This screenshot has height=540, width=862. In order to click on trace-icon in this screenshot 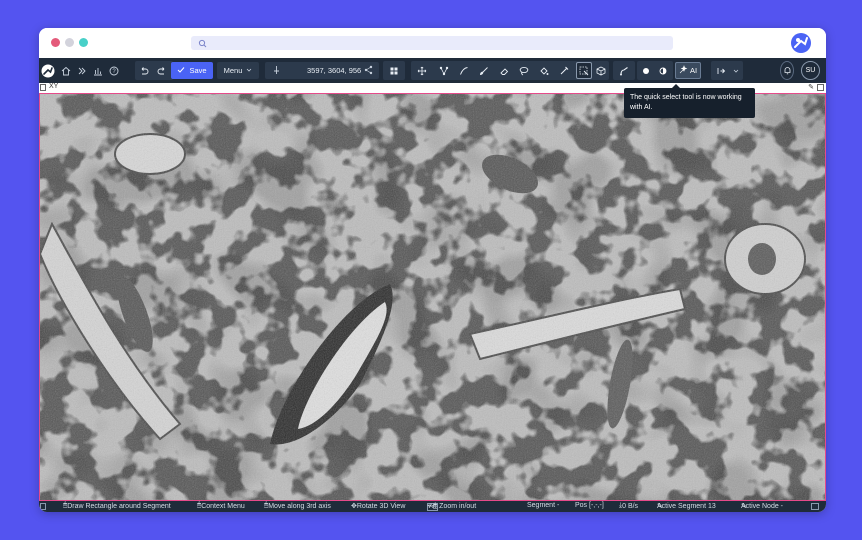, I will do `click(464, 70)`.